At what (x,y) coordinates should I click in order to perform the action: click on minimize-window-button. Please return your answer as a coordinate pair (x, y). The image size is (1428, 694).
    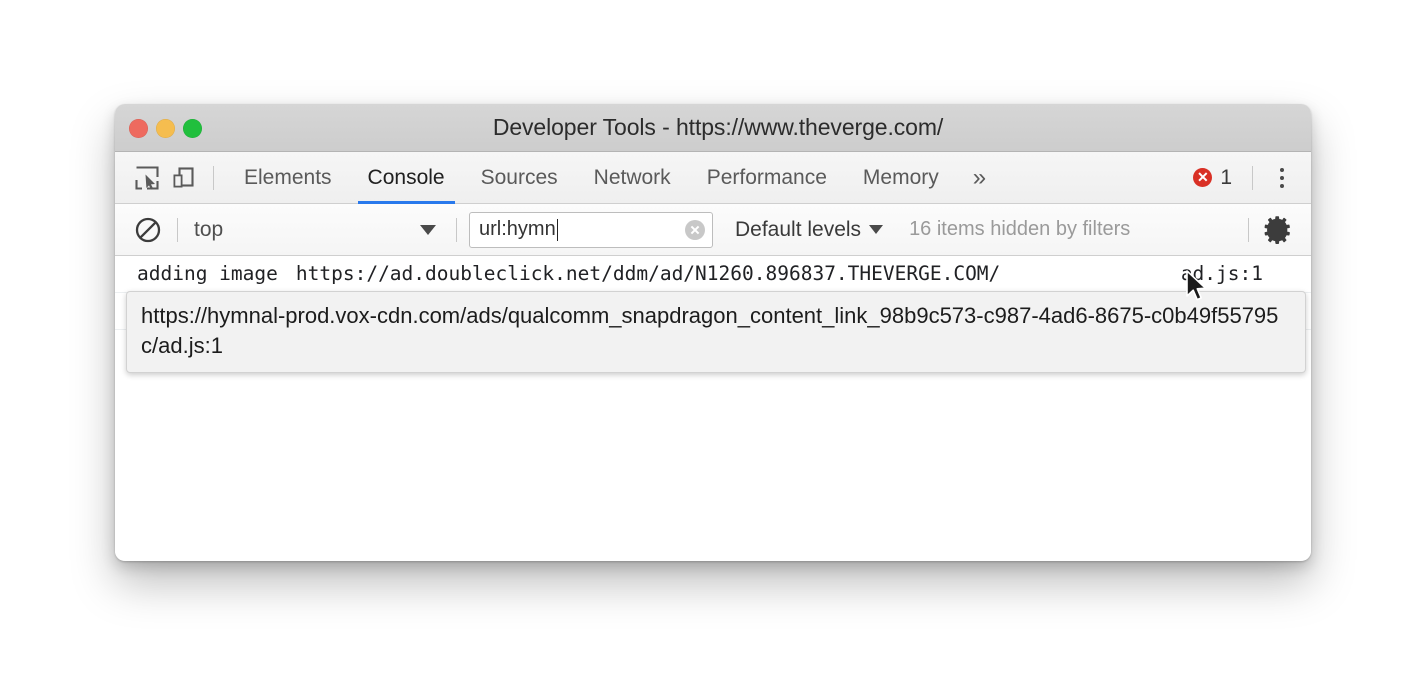
    Looking at the image, I should click on (165, 128).